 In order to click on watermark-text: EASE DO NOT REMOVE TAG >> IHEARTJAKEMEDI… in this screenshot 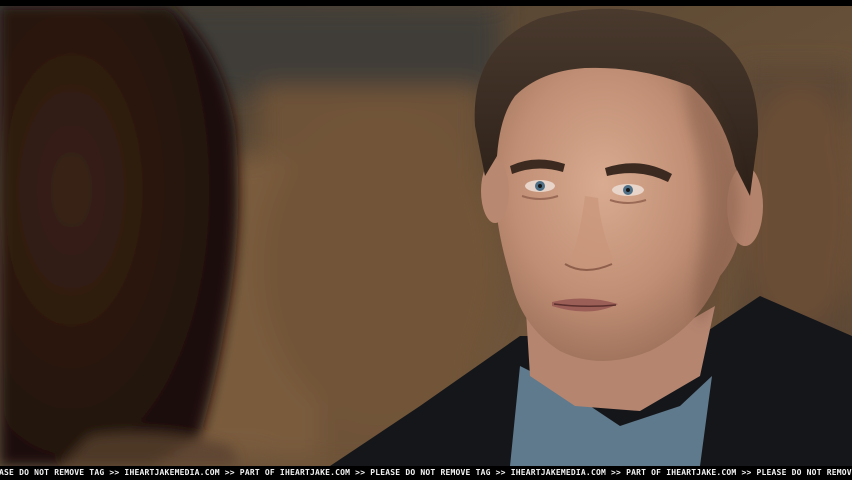, I will do `click(426, 472)`.